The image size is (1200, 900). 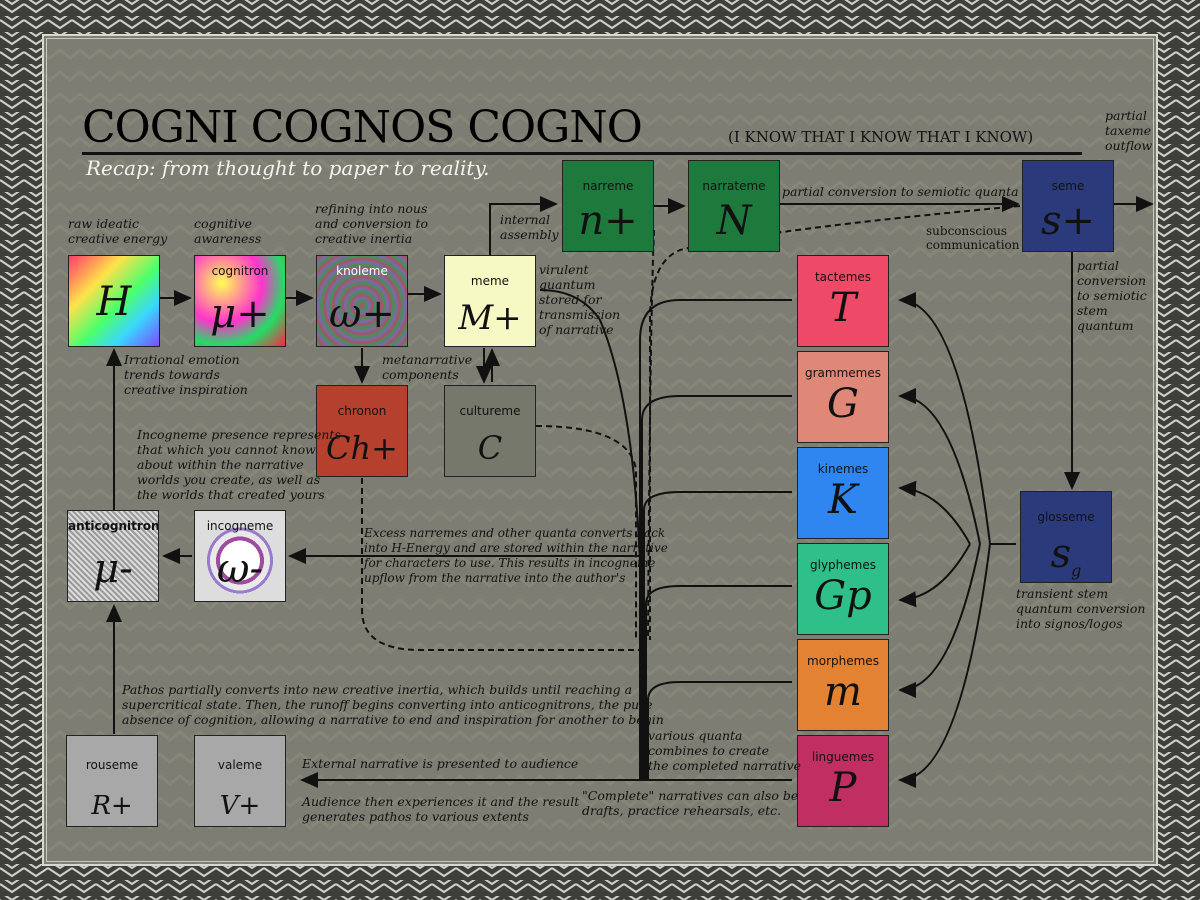 I want to click on node-kinemes: kinemes K, so click(x=843, y=493).